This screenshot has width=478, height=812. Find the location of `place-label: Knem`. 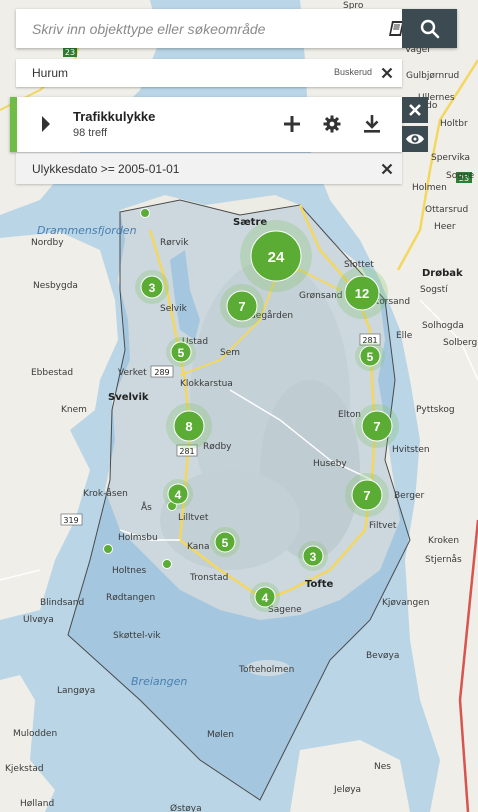

place-label: Knem is located at coordinates (74, 410).